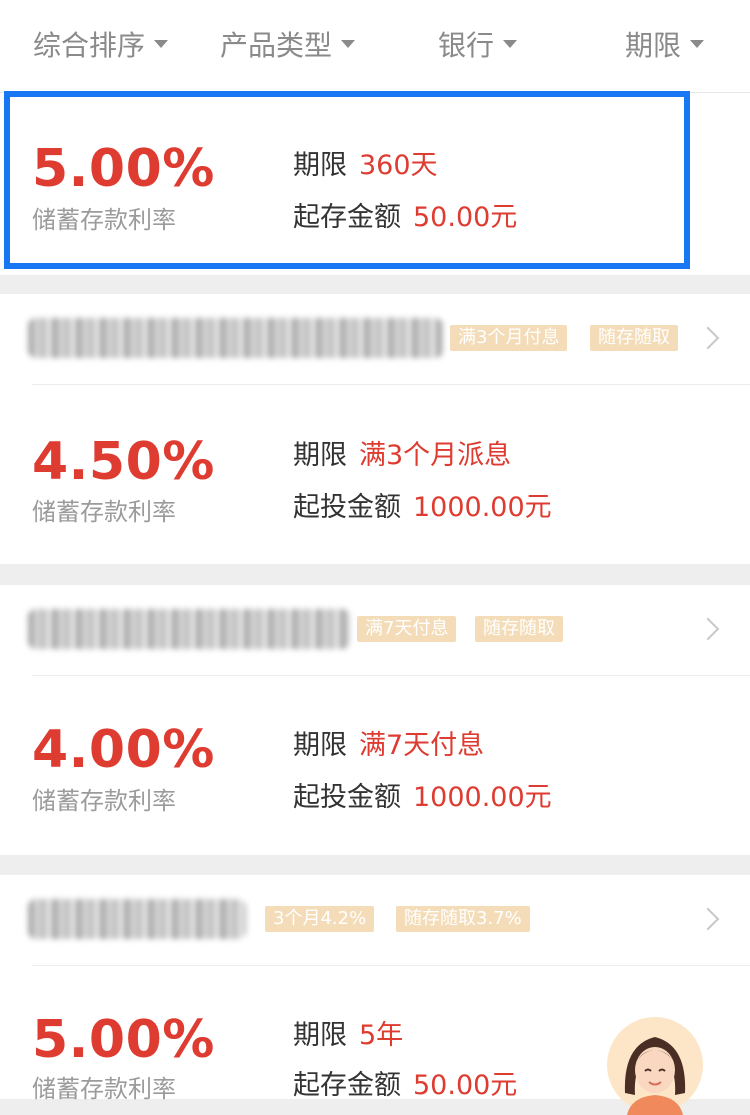 This screenshot has height=1115, width=750. I want to click on filter-product-type-label: 产品类型, so click(276, 45).